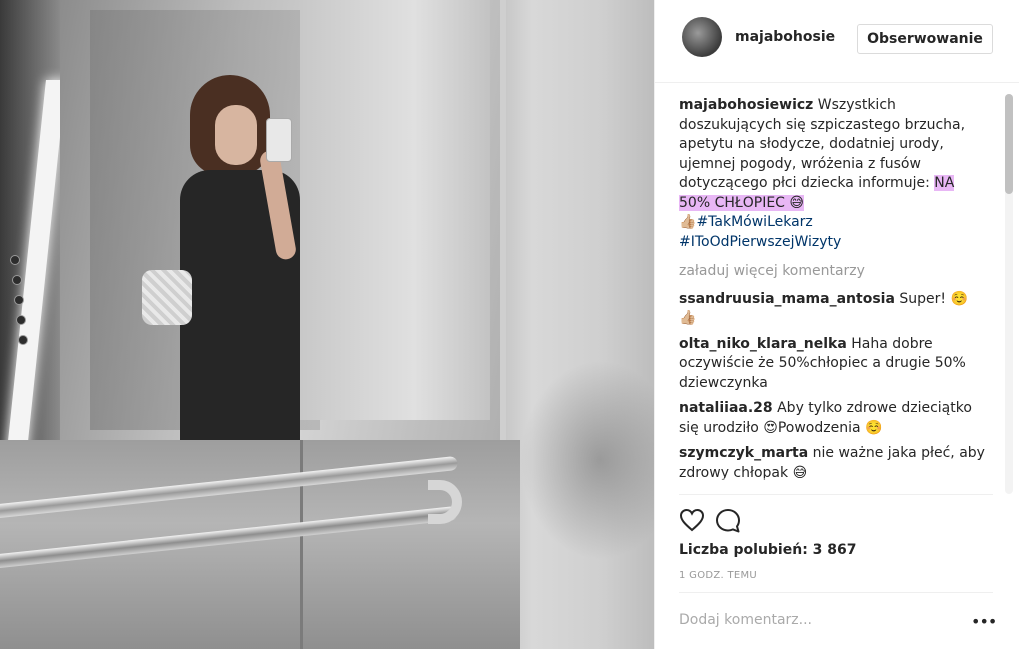  What do you see at coordinates (925, 39) in the screenshot?
I see `following-button: Obserwowanie` at bounding box center [925, 39].